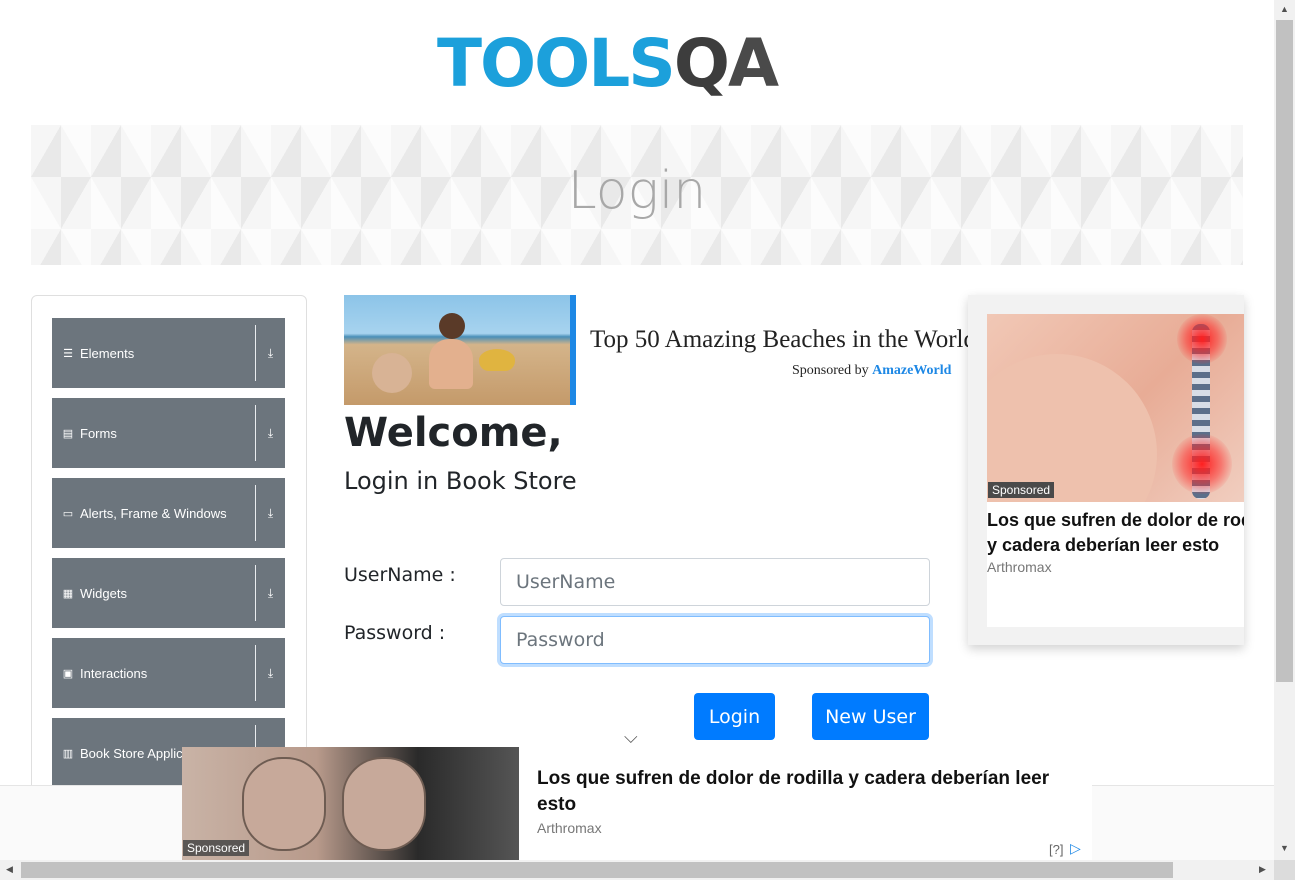 The image size is (1295, 880). I want to click on sidebar-group-elements: ☰ Elements ⤓, so click(168, 353).